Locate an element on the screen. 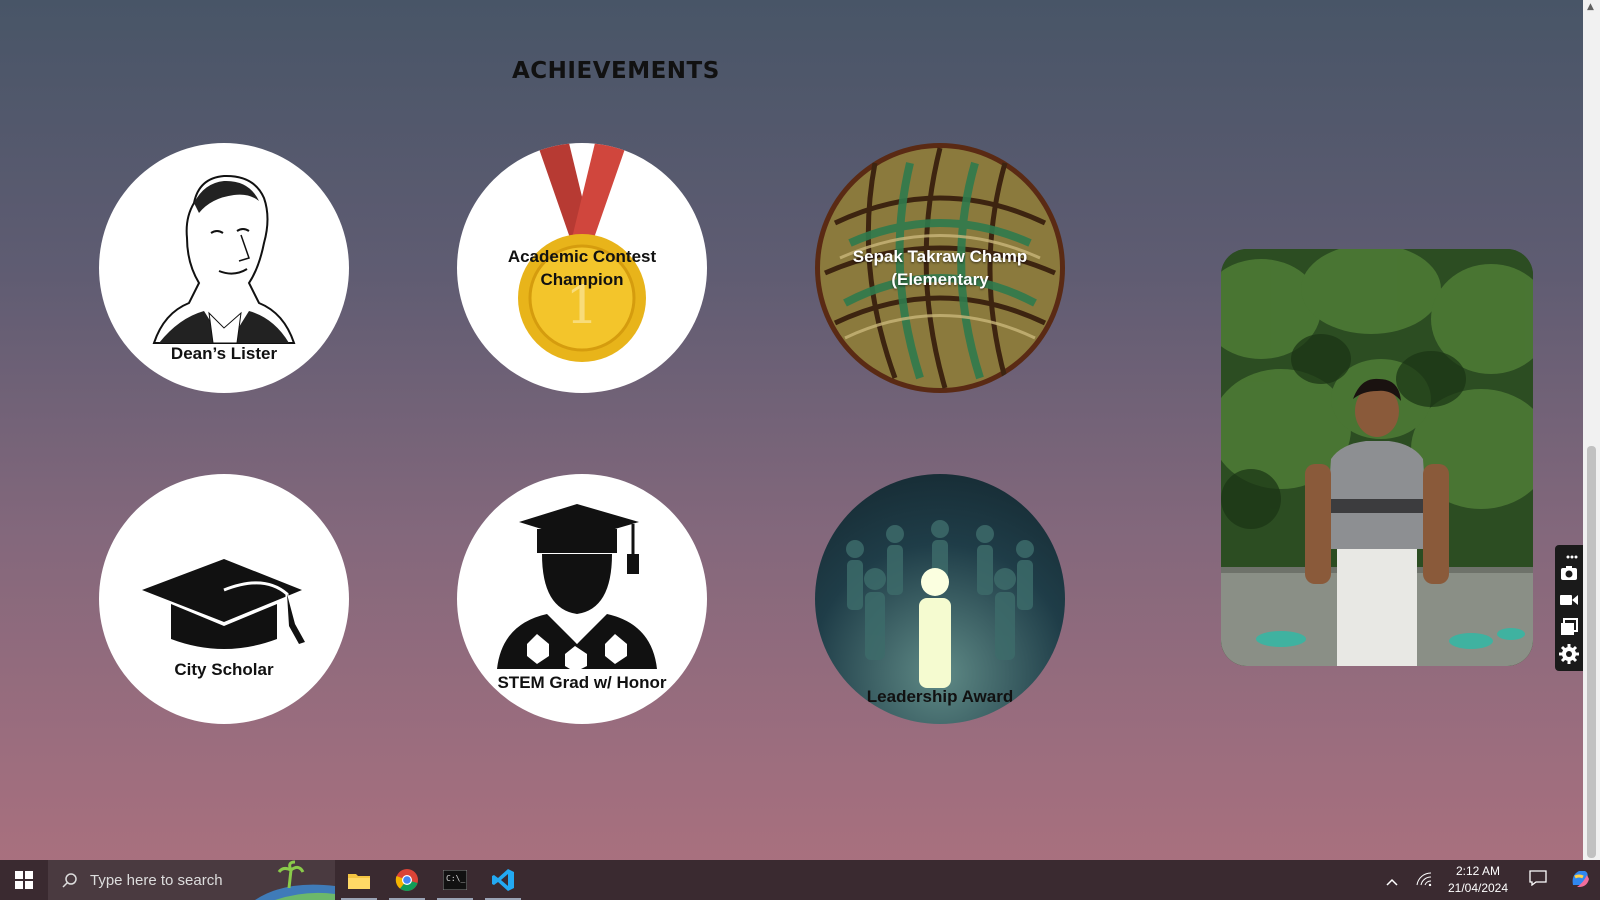  capture-toolbar is located at coordinates (1569, 608).